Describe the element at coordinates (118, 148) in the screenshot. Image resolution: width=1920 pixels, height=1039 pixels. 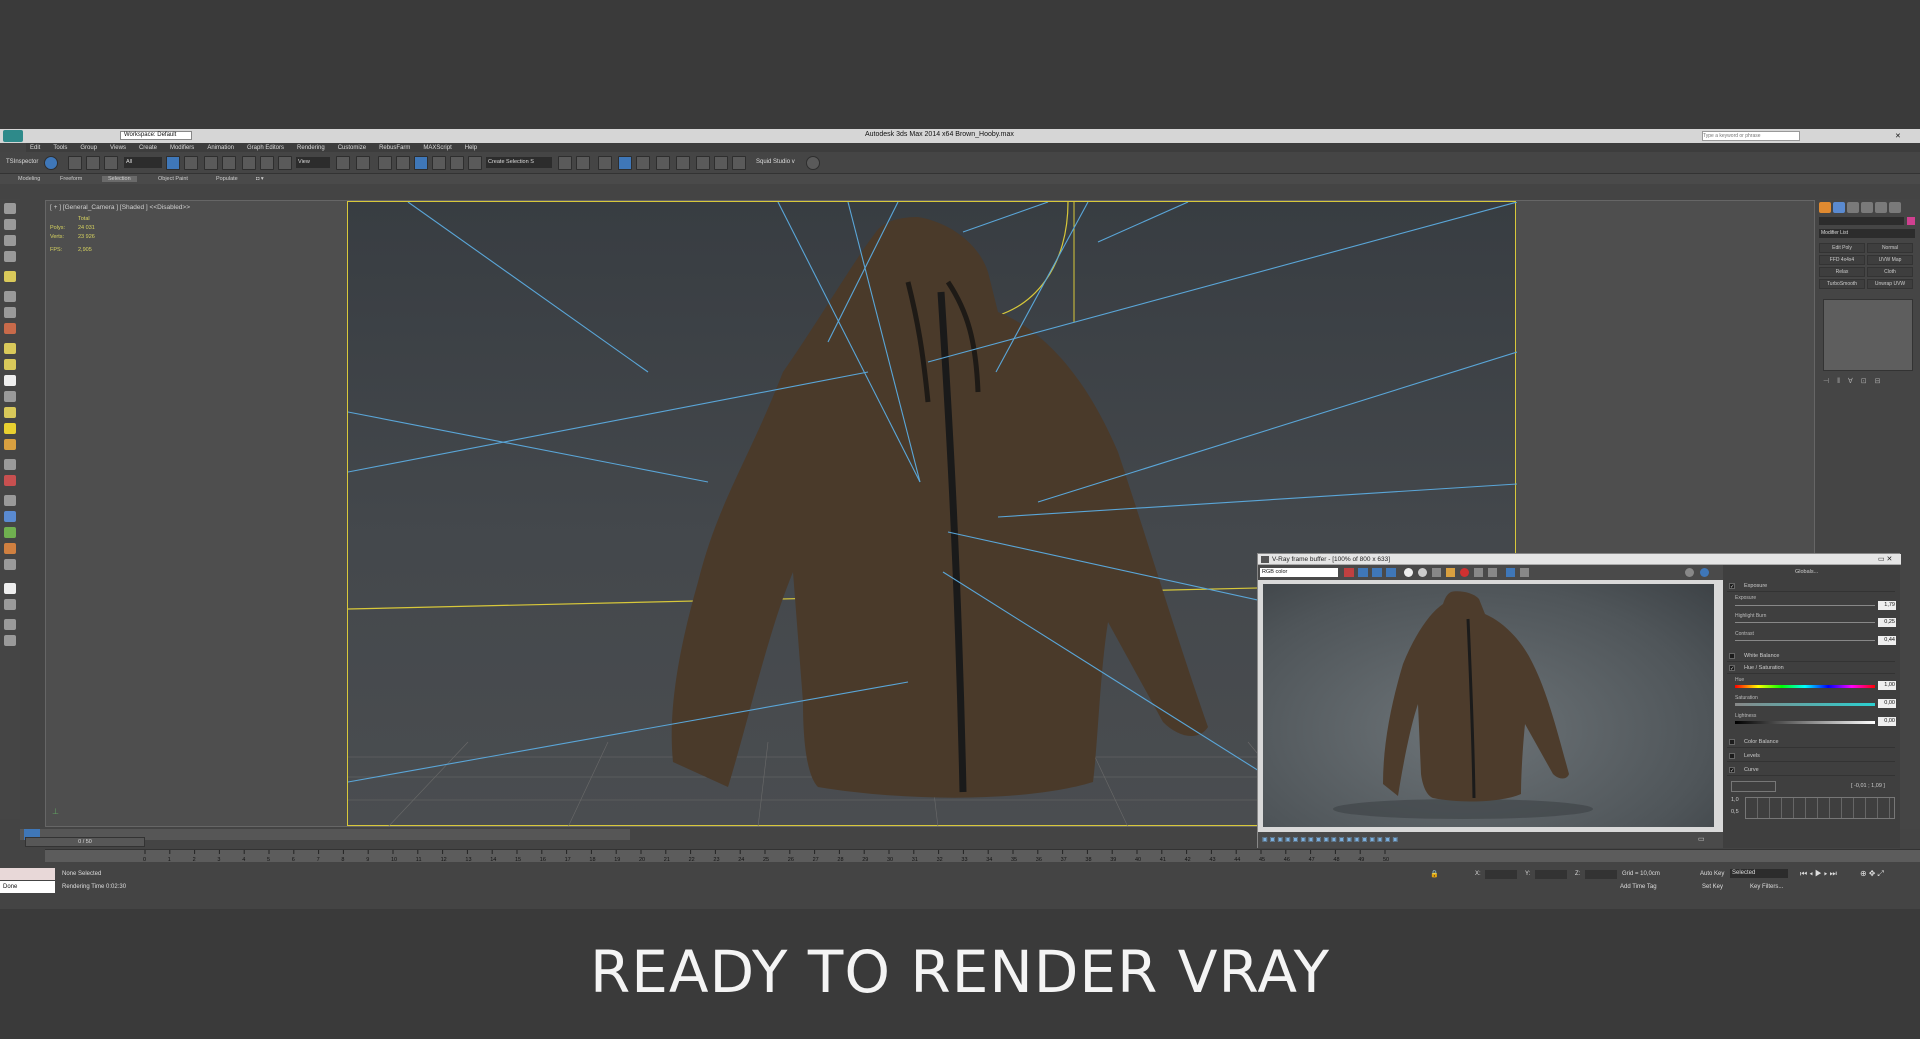
I see `menu-views: Views` at that location.